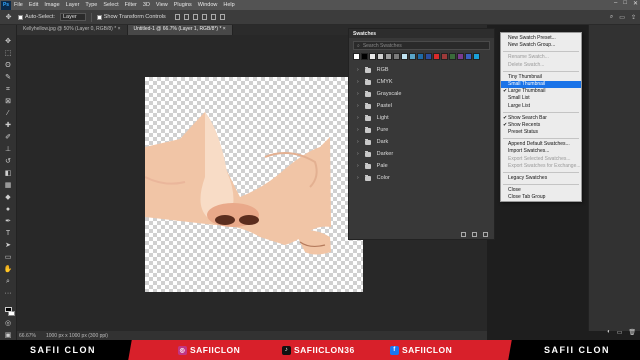 This screenshot has height=360, width=640. What do you see at coordinates (186, 17) in the screenshot?
I see `align-center-icon` at bounding box center [186, 17].